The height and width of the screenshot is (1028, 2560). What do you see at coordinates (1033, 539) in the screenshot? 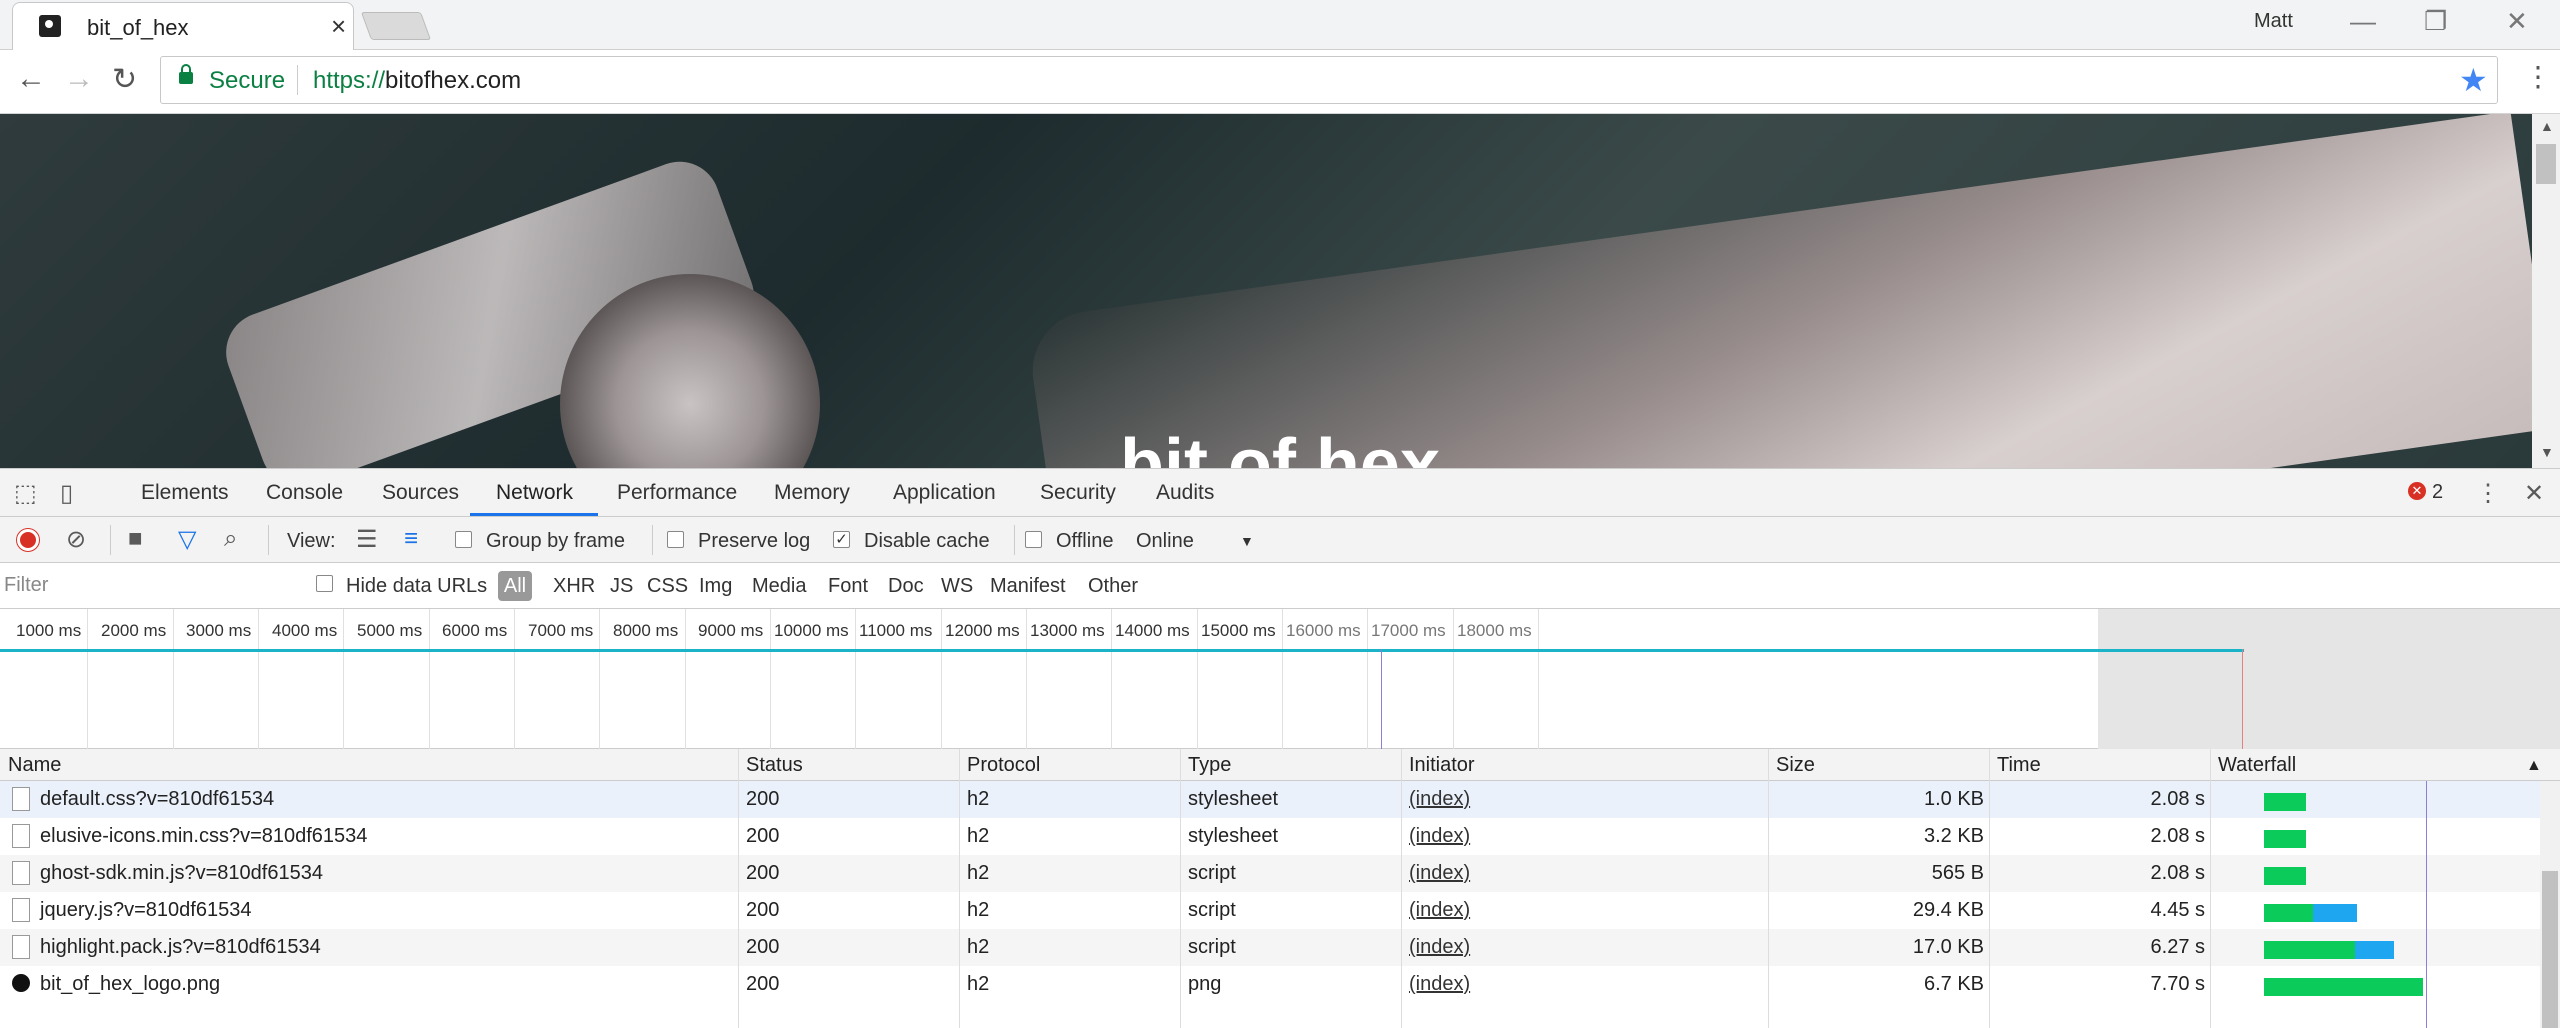
I see `offline-checkbox` at bounding box center [1033, 539].